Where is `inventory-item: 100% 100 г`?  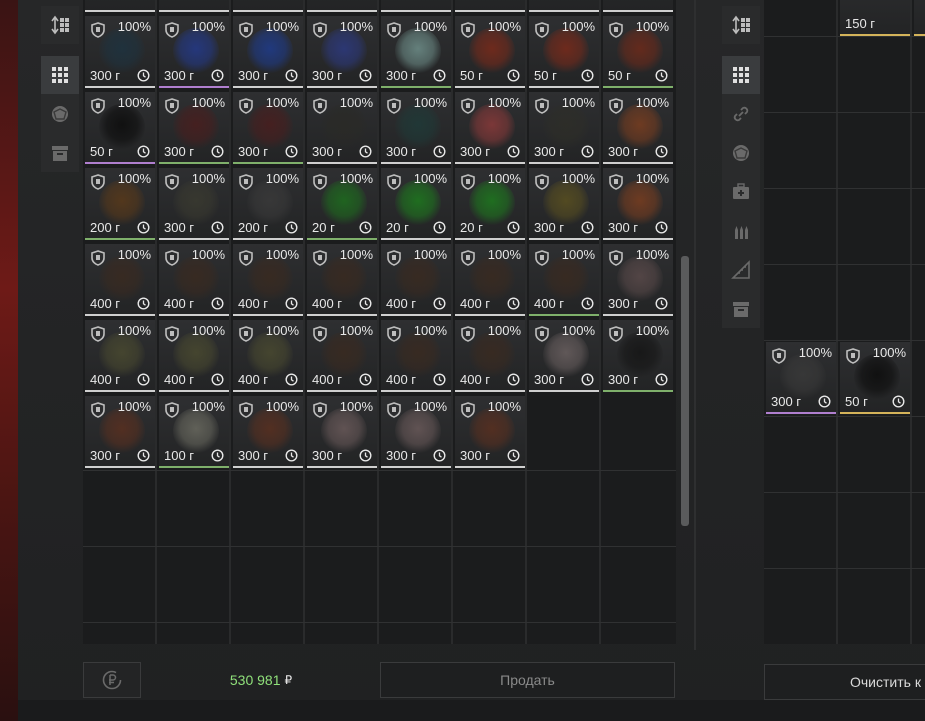 inventory-item: 100% 100 г is located at coordinates (194, 432).